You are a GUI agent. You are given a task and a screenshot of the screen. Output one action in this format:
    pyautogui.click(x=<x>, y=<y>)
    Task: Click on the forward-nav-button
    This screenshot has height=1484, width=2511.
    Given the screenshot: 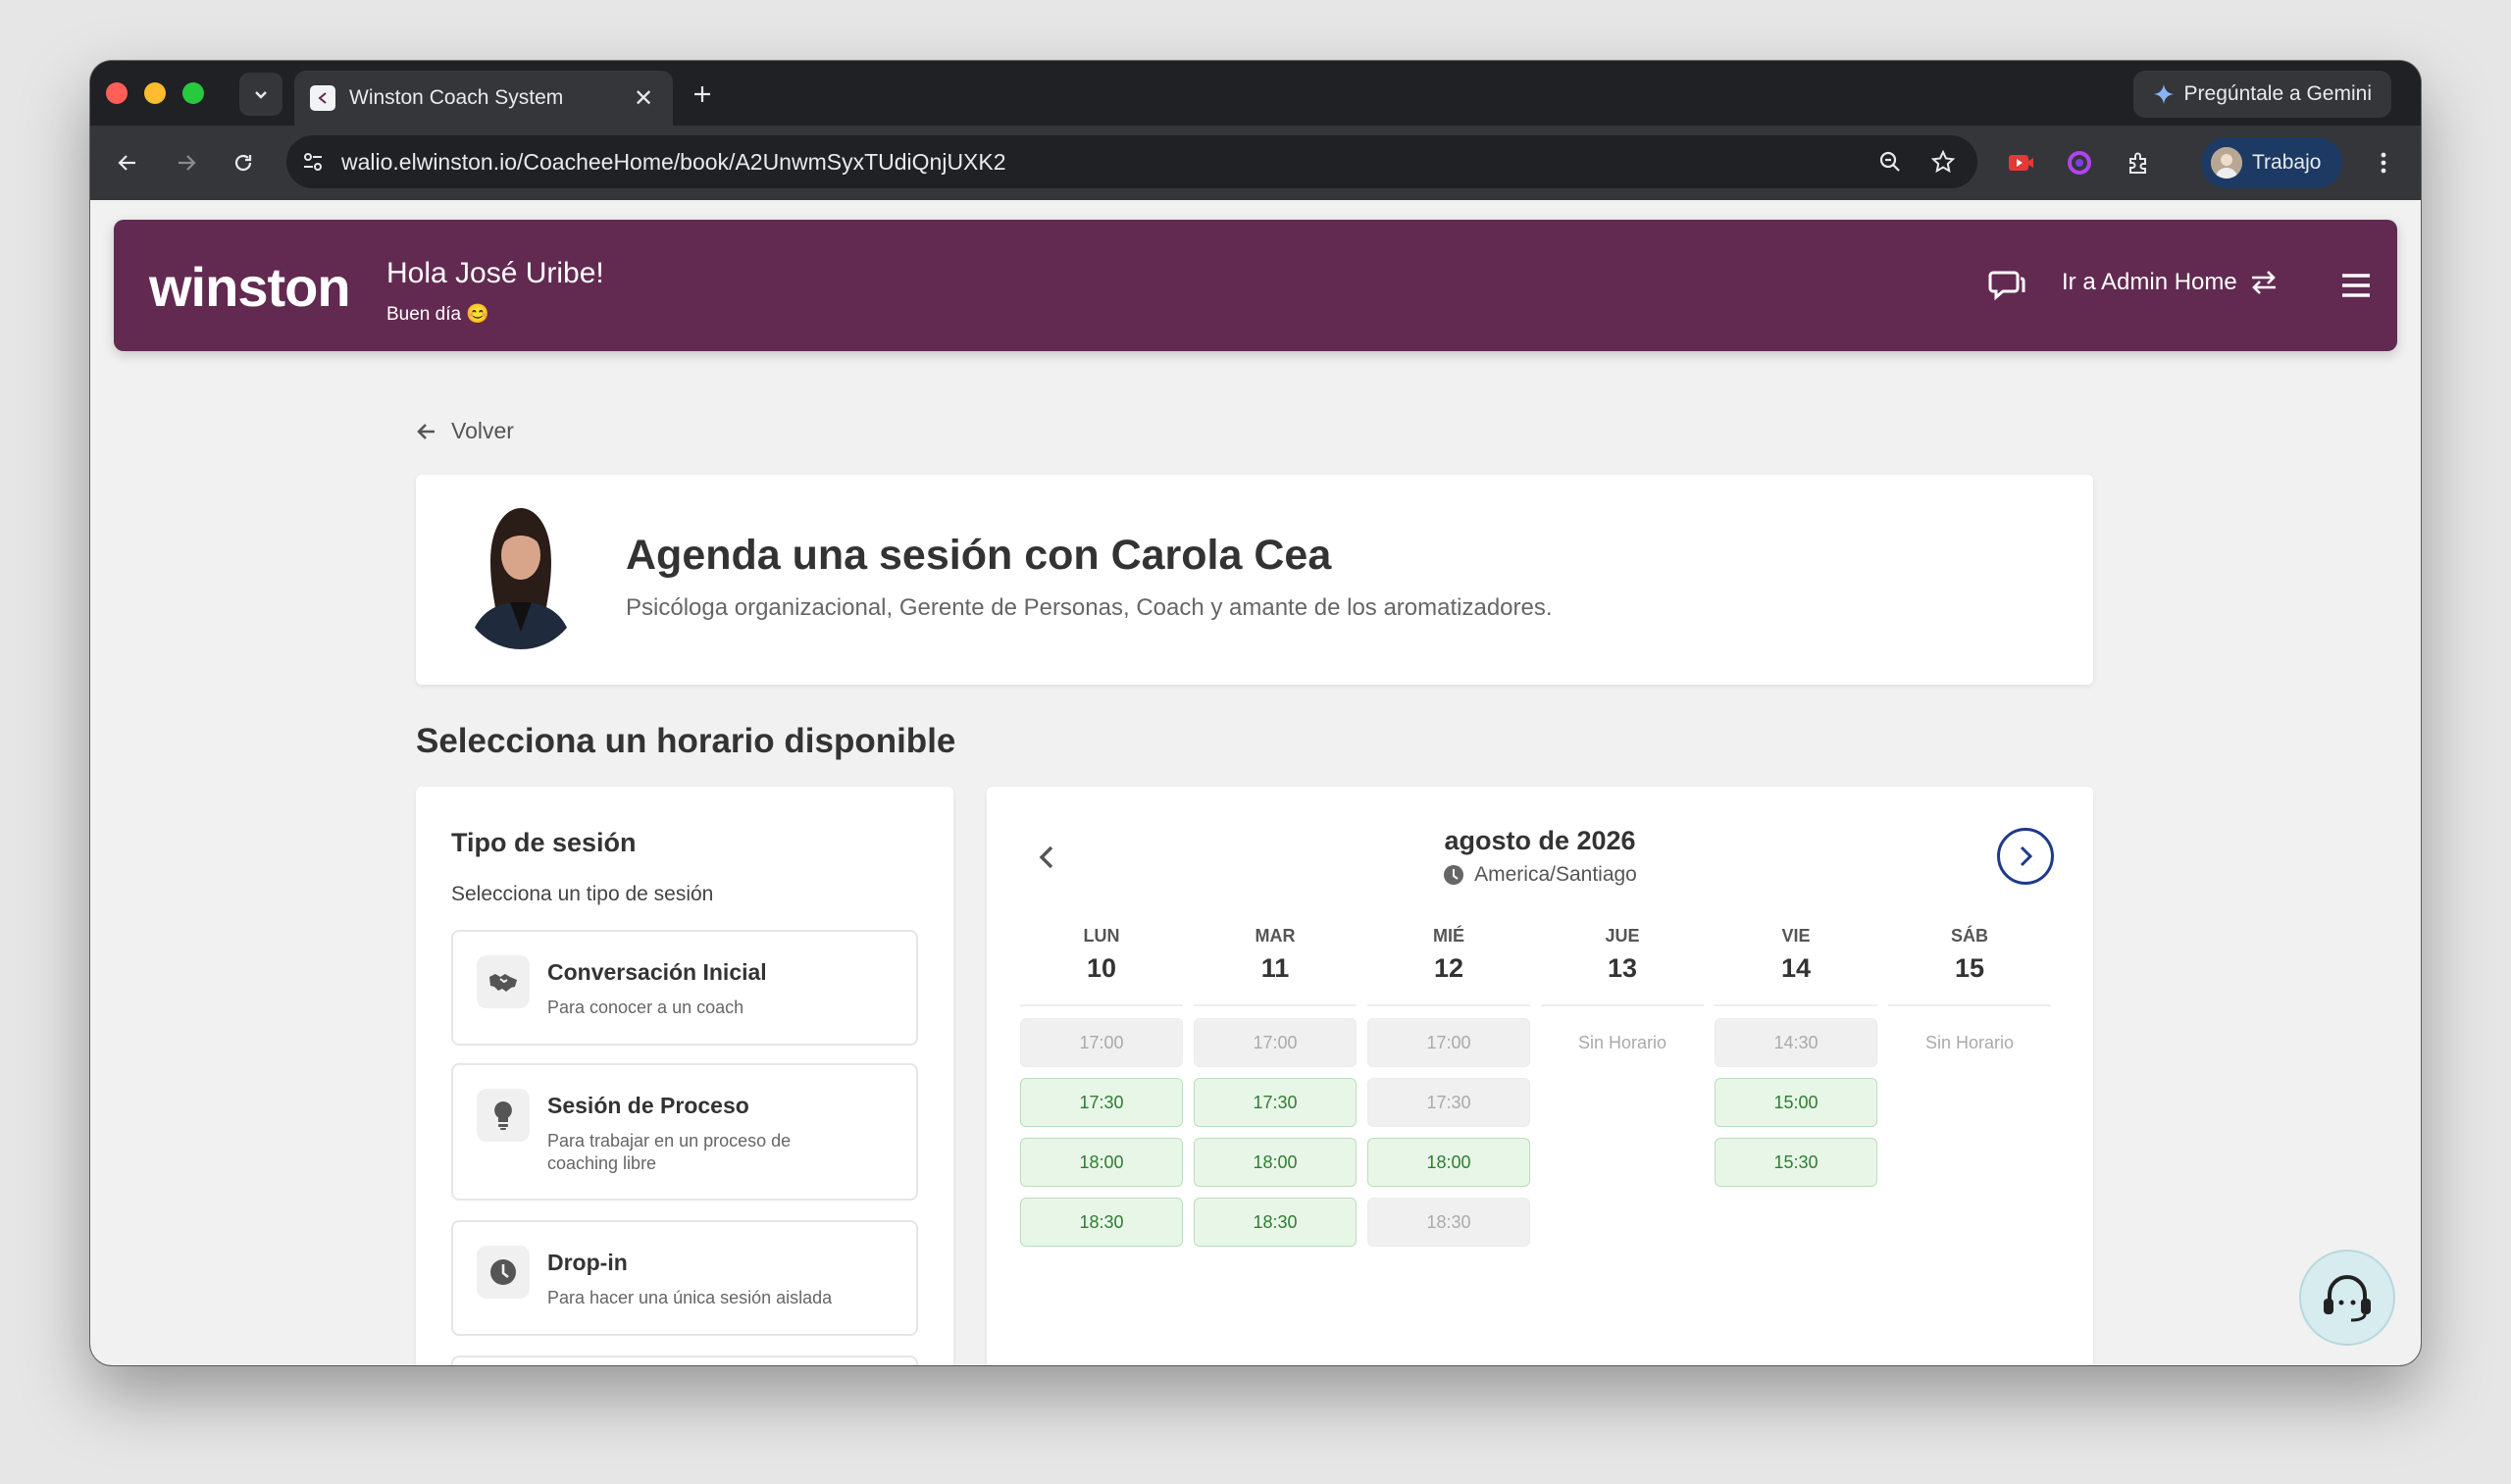 What is the action you would take?
    pyautogui.click(x=186, y=163)
    